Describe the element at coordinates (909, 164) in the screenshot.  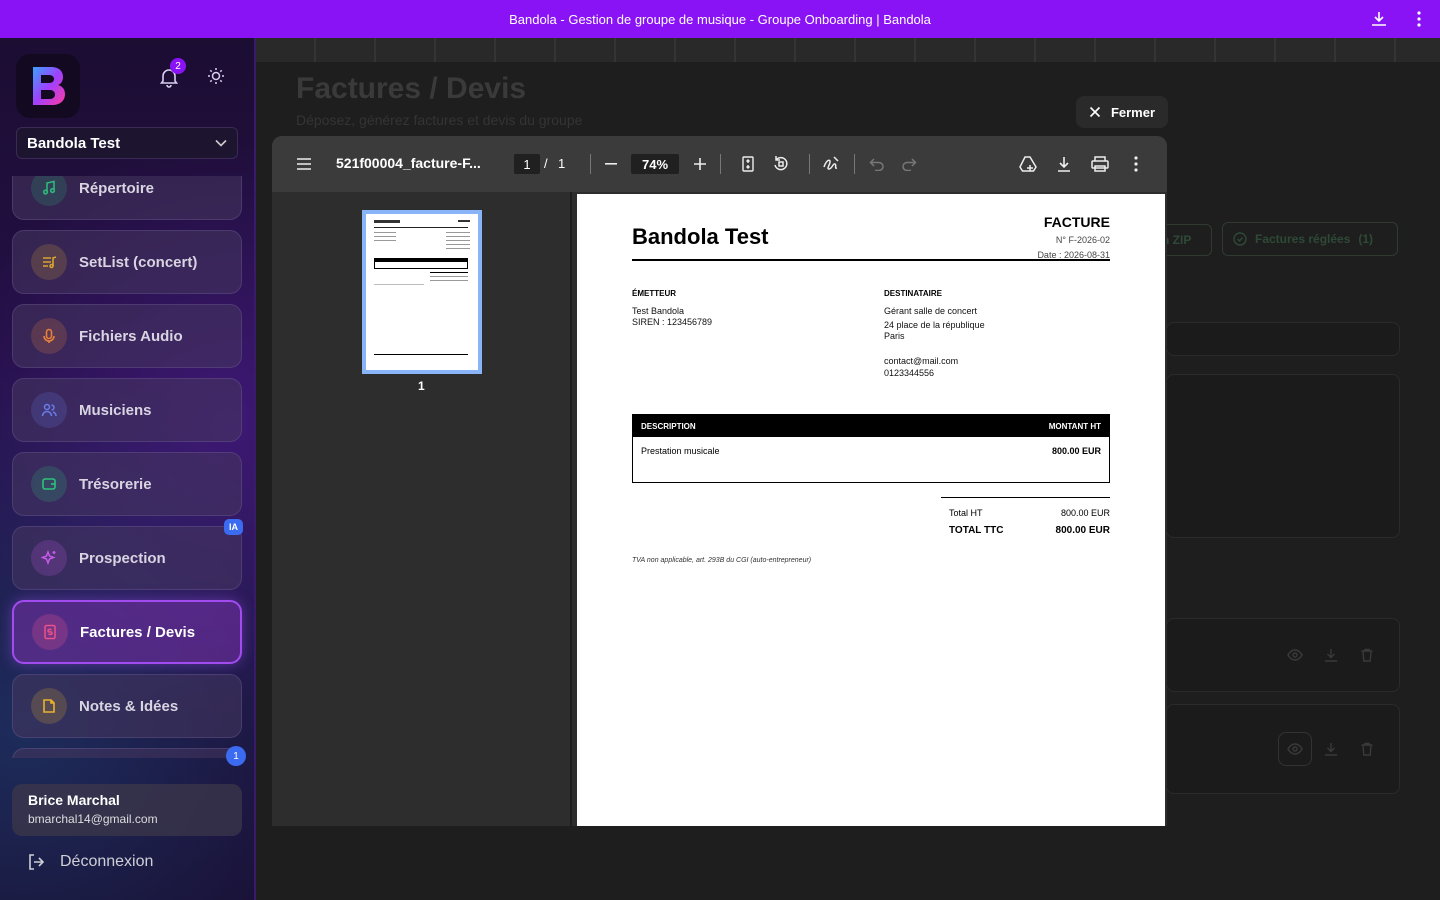
I see `redo-icon` at that location.